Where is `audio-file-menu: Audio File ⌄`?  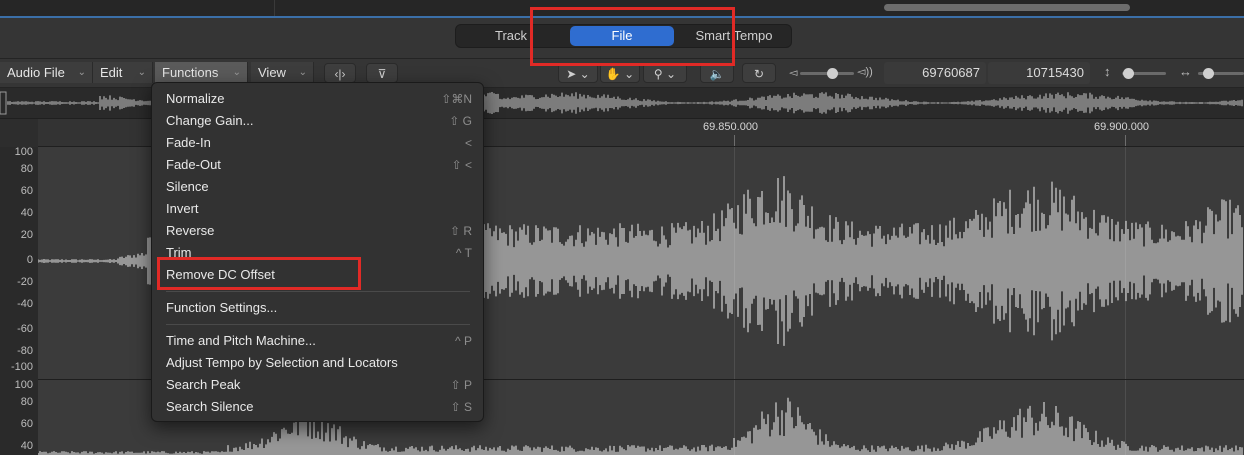
audio-file-menu: Audio File ⌄ is located at coordinates (46, 72).